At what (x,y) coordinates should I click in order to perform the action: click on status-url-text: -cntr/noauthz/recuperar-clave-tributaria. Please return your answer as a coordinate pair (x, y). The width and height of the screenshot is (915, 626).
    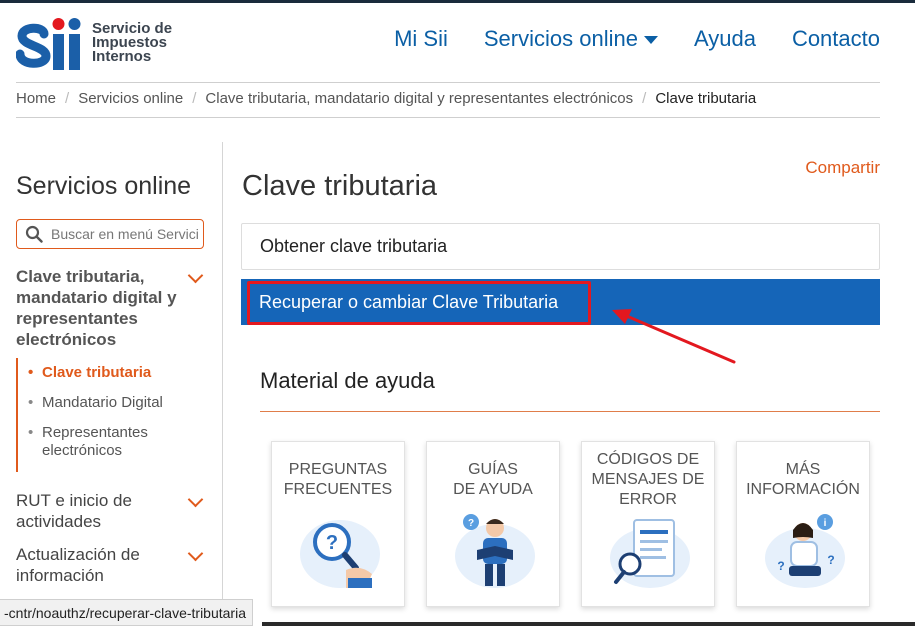
    Looking at the image, I should click on (125, 612).